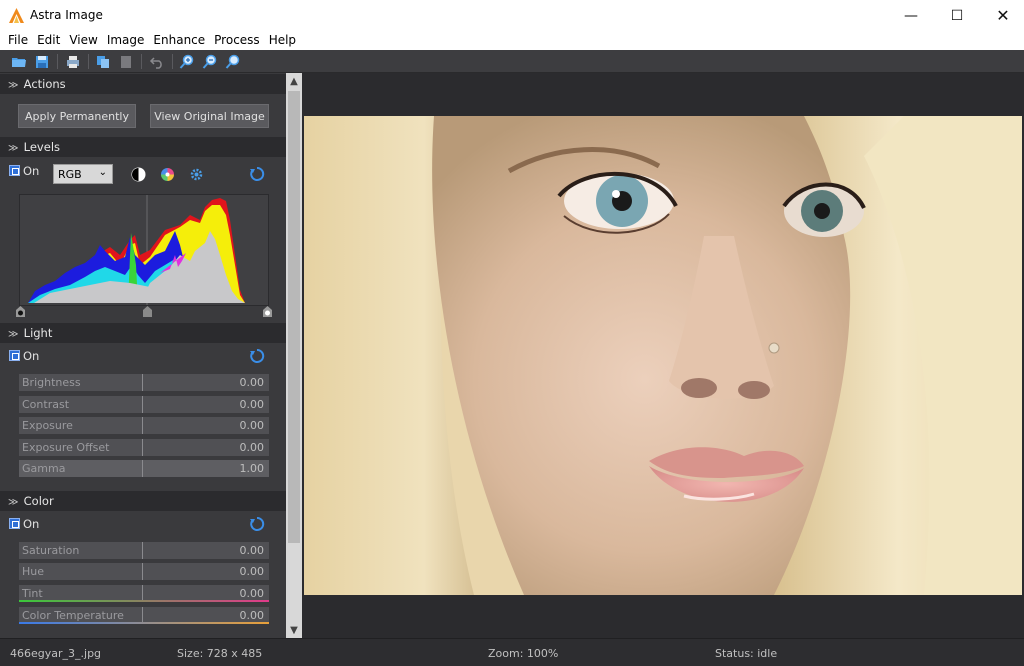 This screenshot has height=666, width=1024. Describe the element at coordinates (16, 15) in the screenshot. I see `astra-logo-icon` at that location.